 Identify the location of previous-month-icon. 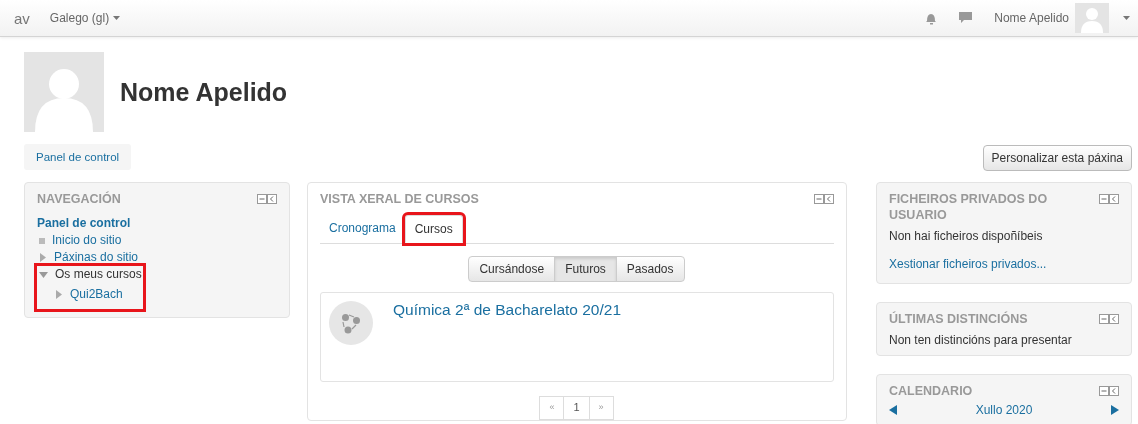
(893, 410).